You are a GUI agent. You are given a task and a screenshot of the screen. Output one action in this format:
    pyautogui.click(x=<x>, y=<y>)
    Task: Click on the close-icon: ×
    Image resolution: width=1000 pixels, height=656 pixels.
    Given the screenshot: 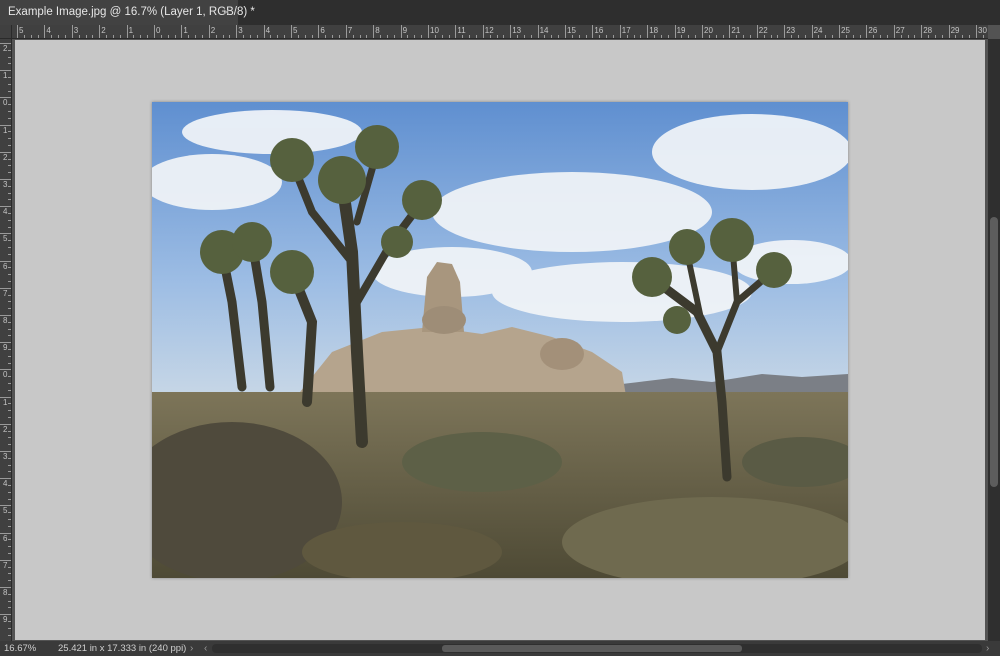 What is the action you would take?
    pyautogui.click(x=226, y=12)
    